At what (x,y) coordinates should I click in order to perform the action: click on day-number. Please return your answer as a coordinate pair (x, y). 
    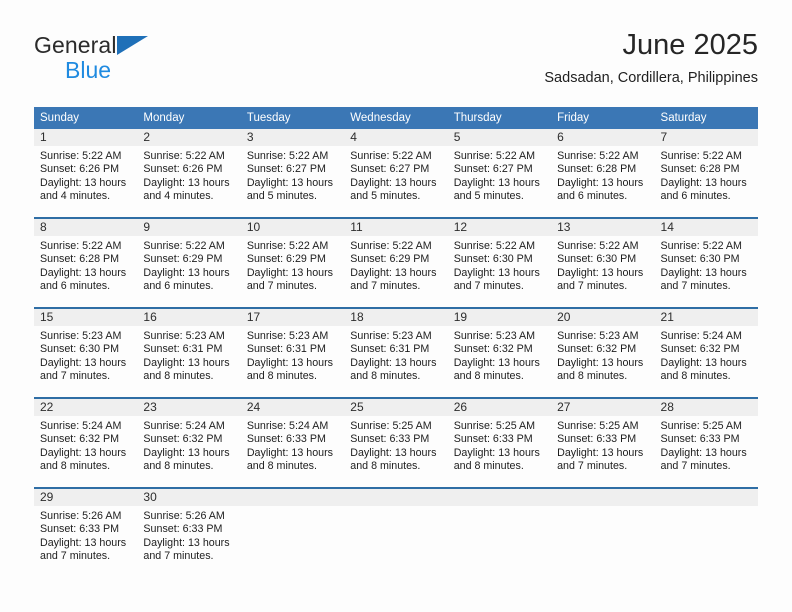
    Looking at the image, I should click on (396, 497).